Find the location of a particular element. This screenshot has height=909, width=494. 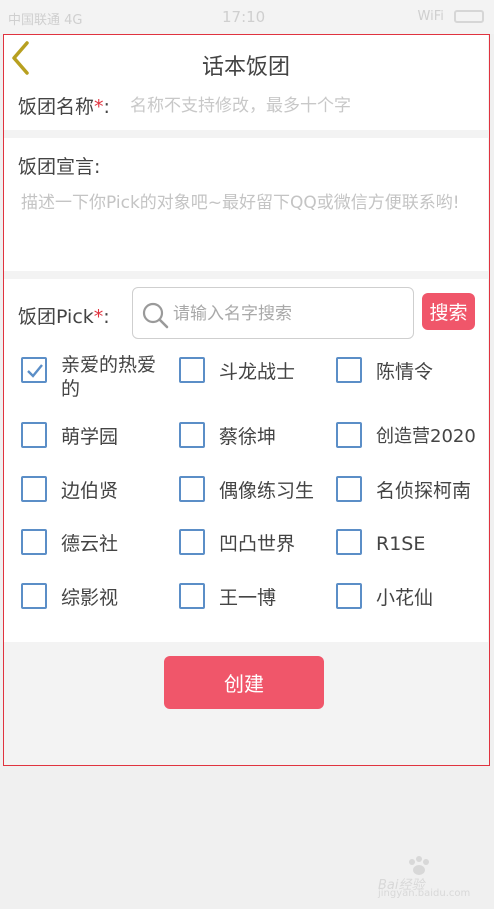

pick-required-mark: * is located at coordinates (98, 317).